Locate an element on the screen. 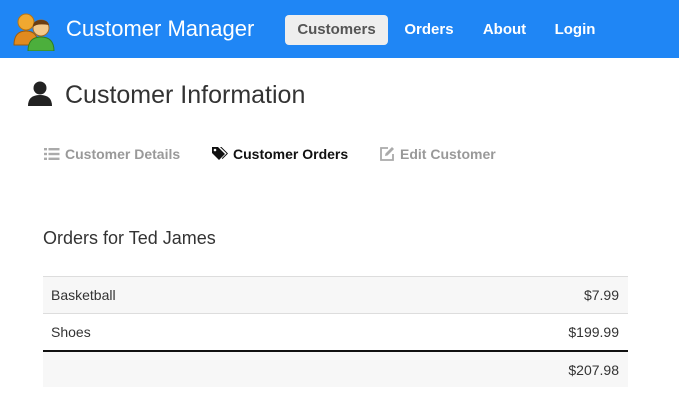 The height and width of the screenshot is (408, 679). tags-icon is located at coordinates (220, 154).